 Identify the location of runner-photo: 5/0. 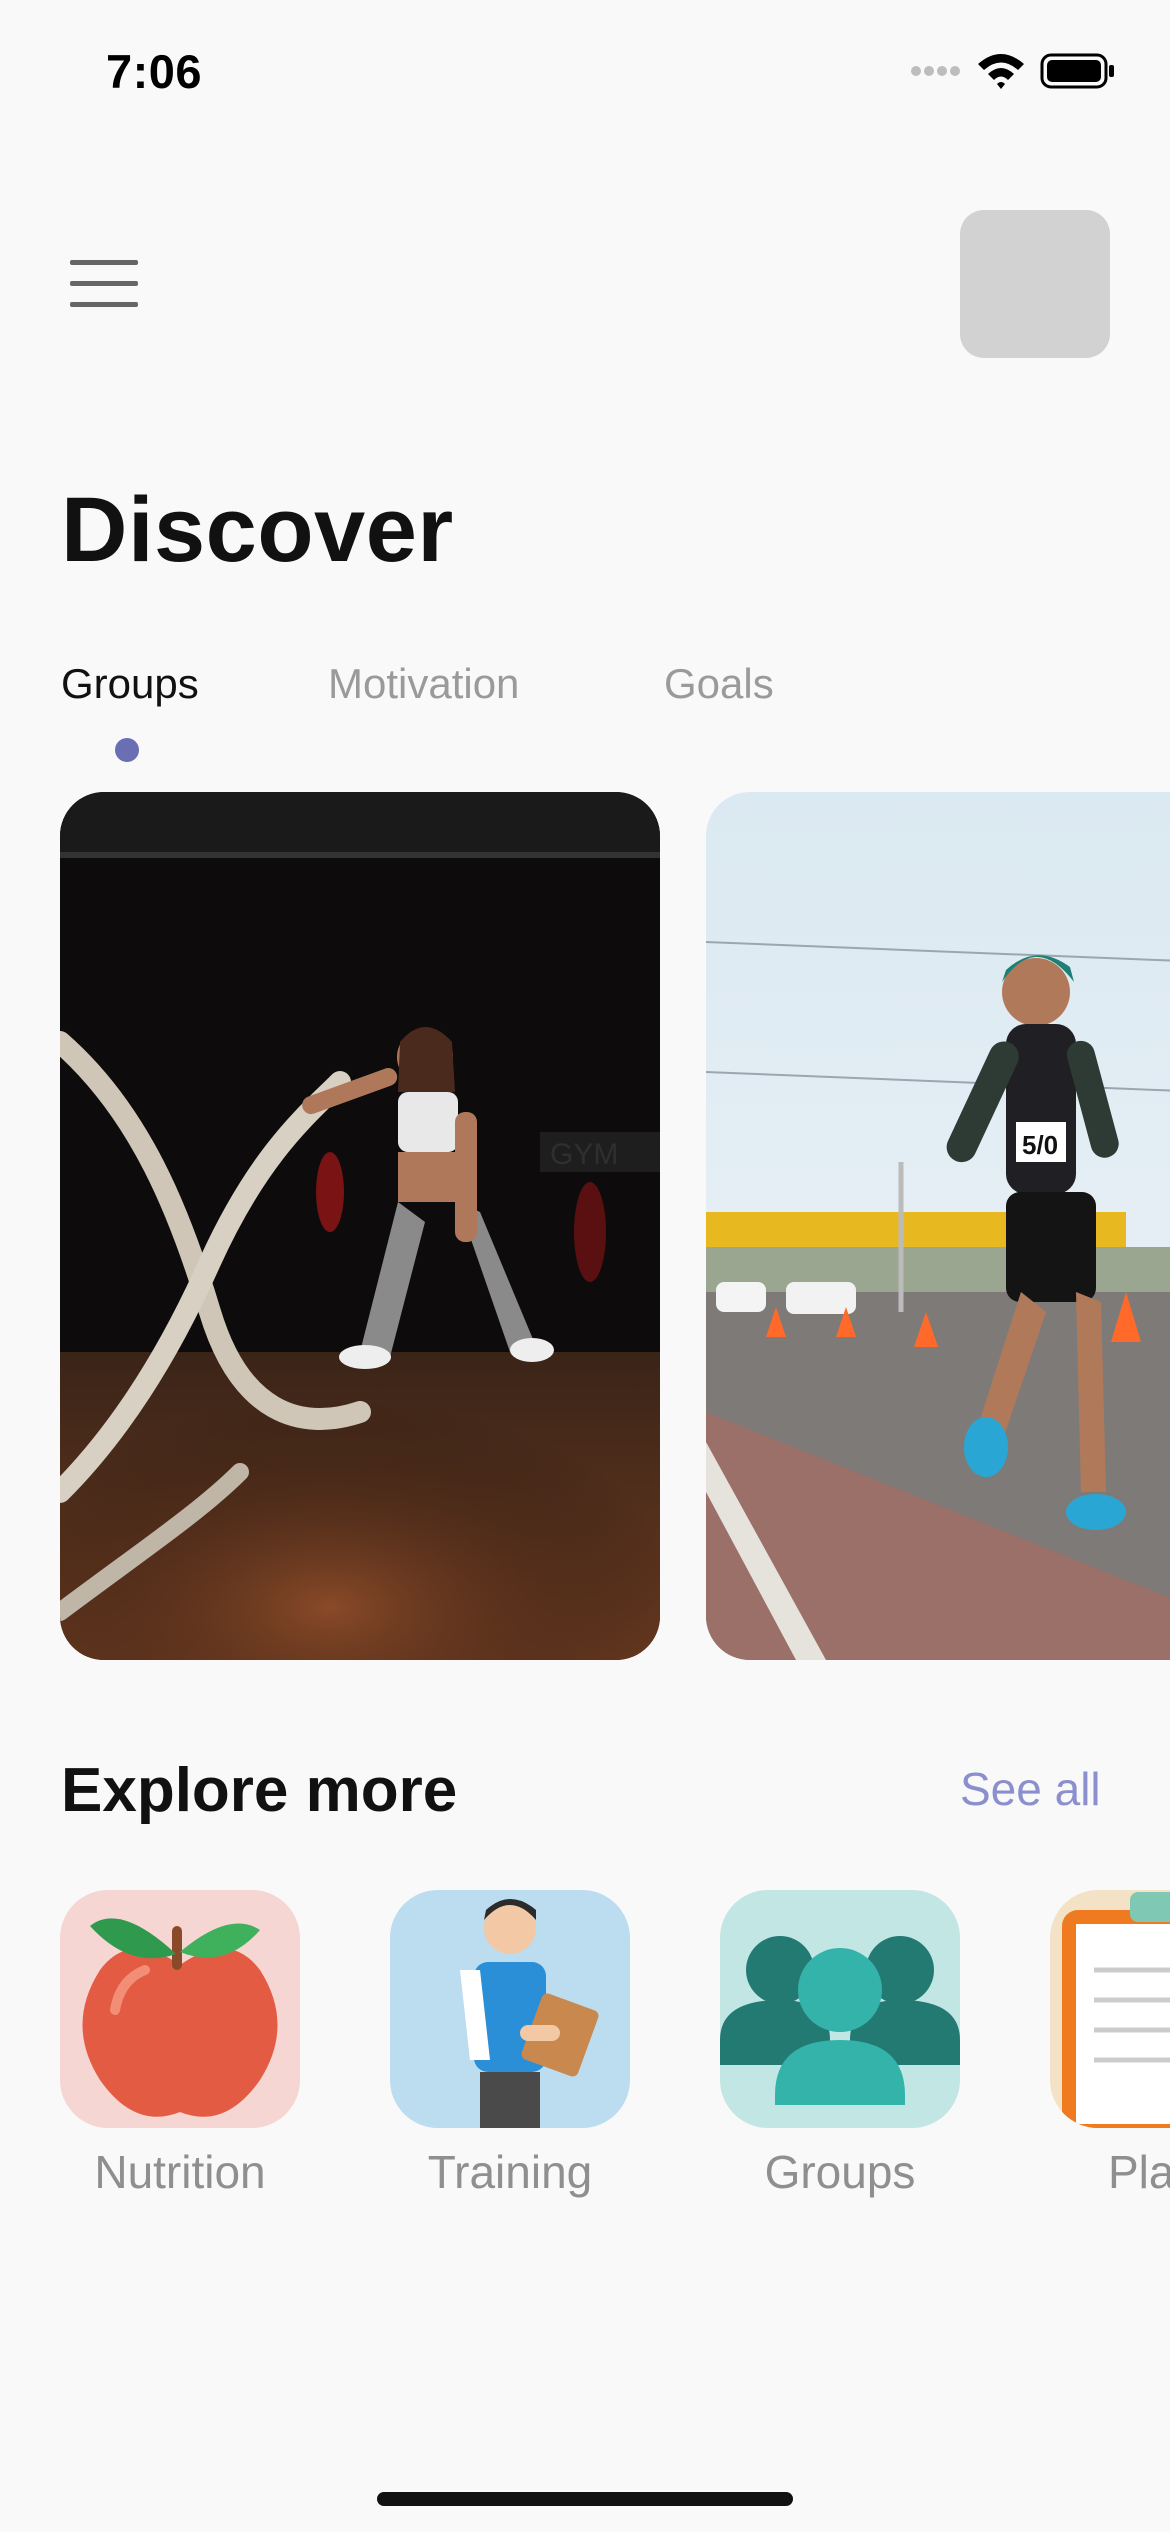
(938, 1226).